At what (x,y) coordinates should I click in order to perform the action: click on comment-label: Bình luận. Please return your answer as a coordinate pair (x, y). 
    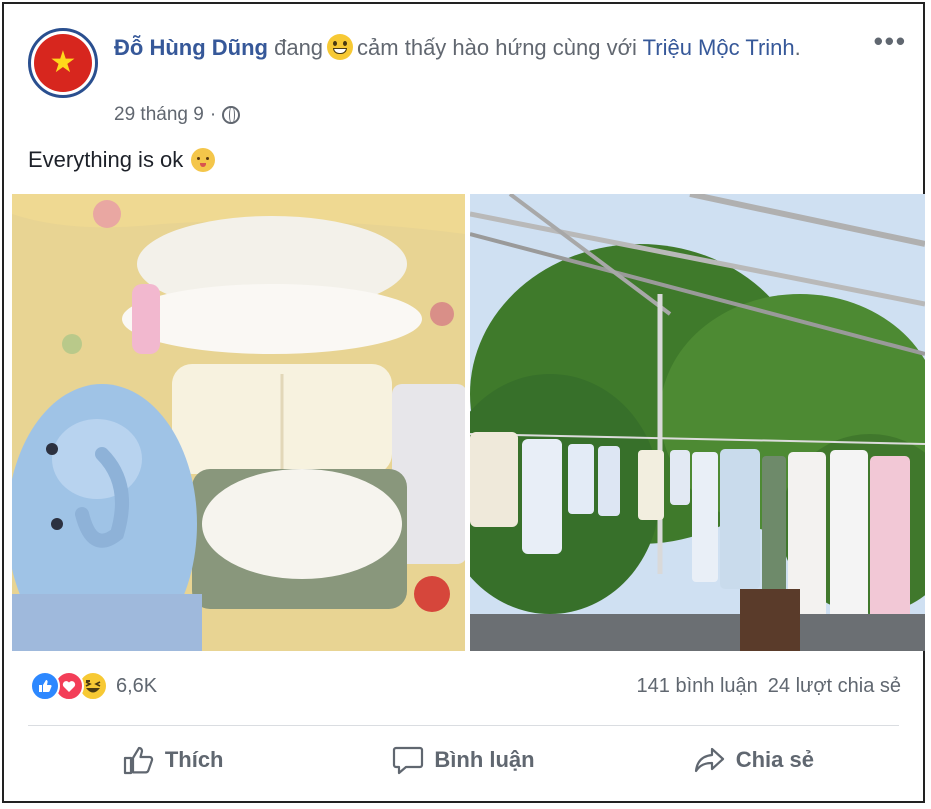
    Looking at the image, I should click on (484, 759).